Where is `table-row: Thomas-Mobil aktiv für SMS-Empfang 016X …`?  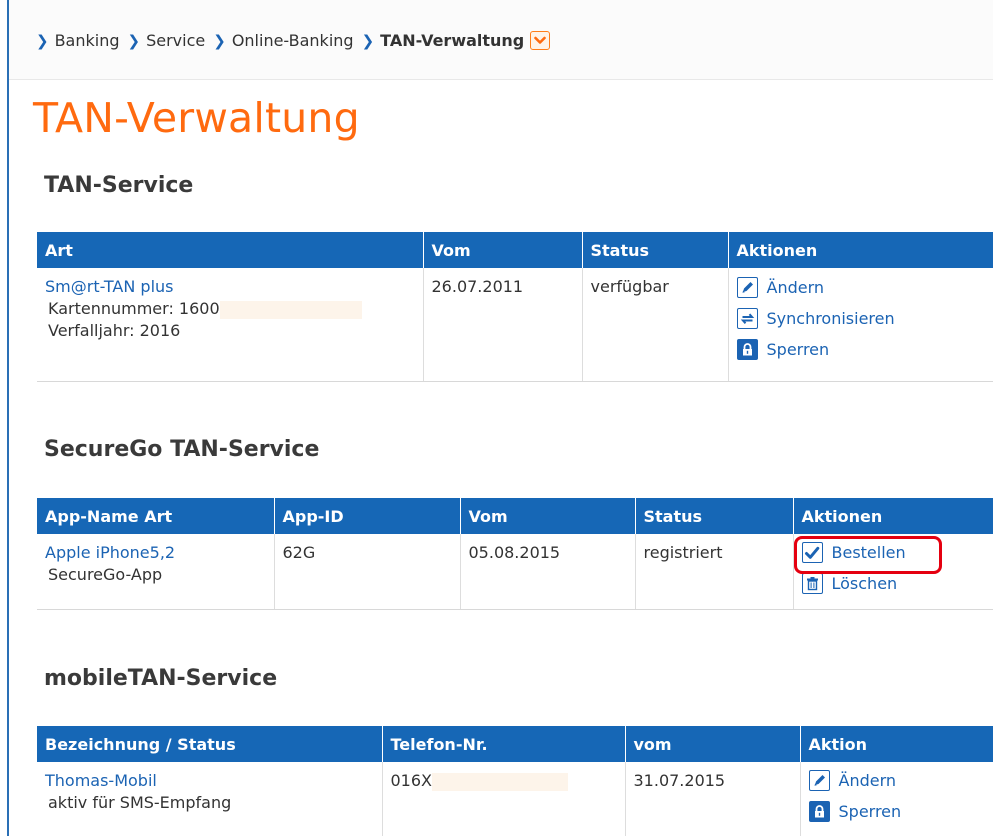 table-row: Thomas-Mobil aktiv für SMS-Empfang 016X … is located at coordinates (515, 799).